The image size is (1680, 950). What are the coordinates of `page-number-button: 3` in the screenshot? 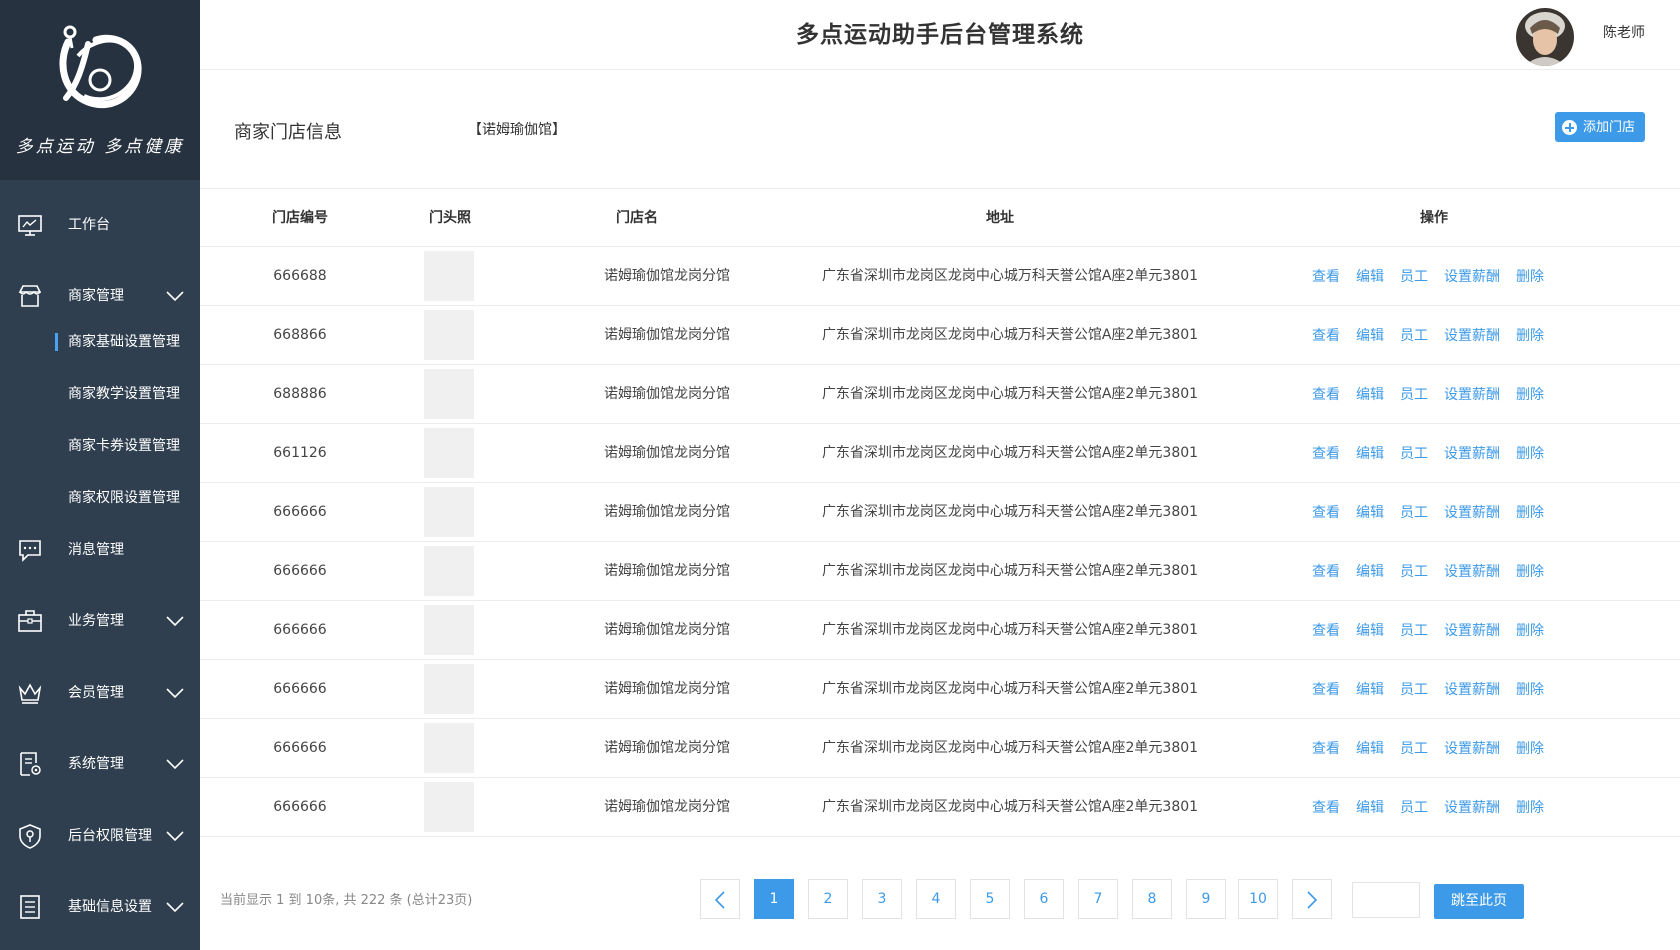 It's located at (882, 899).